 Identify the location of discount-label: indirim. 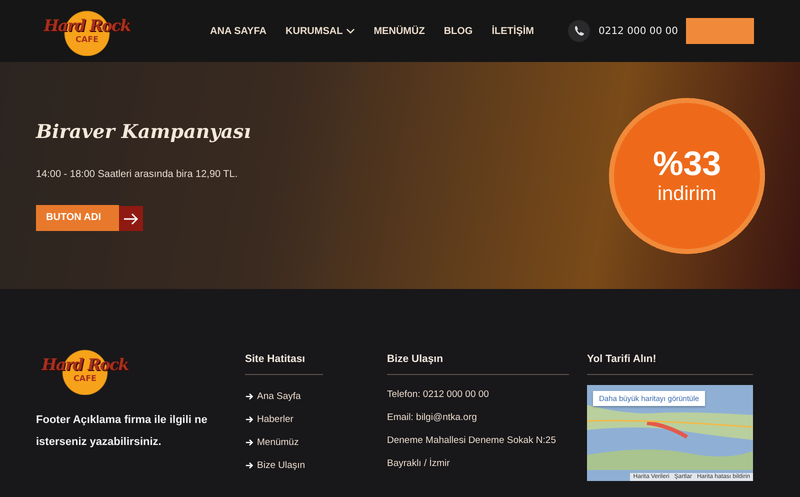
(687, 194).